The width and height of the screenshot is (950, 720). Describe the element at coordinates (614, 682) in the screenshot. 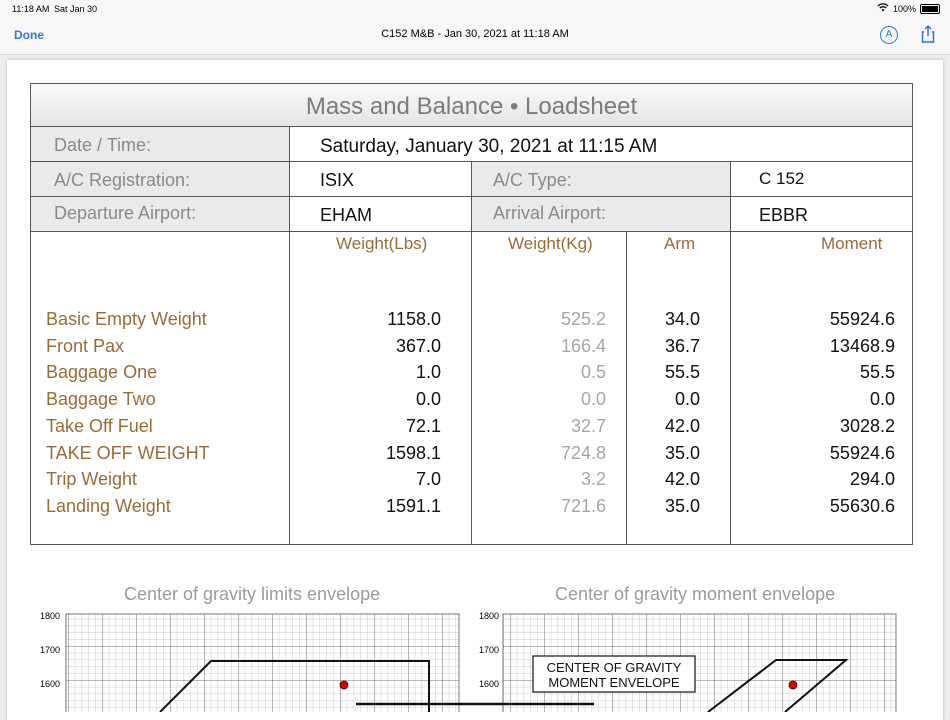

I see `envelope-box-line2: MOMENT ENVELOPE` at that location.